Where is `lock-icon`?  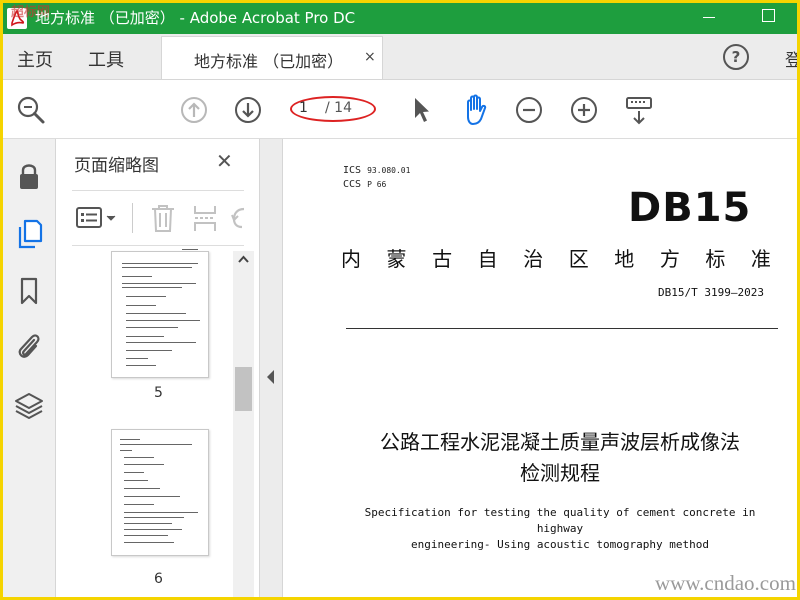
lock-icon is located at coordinates (29, 176).